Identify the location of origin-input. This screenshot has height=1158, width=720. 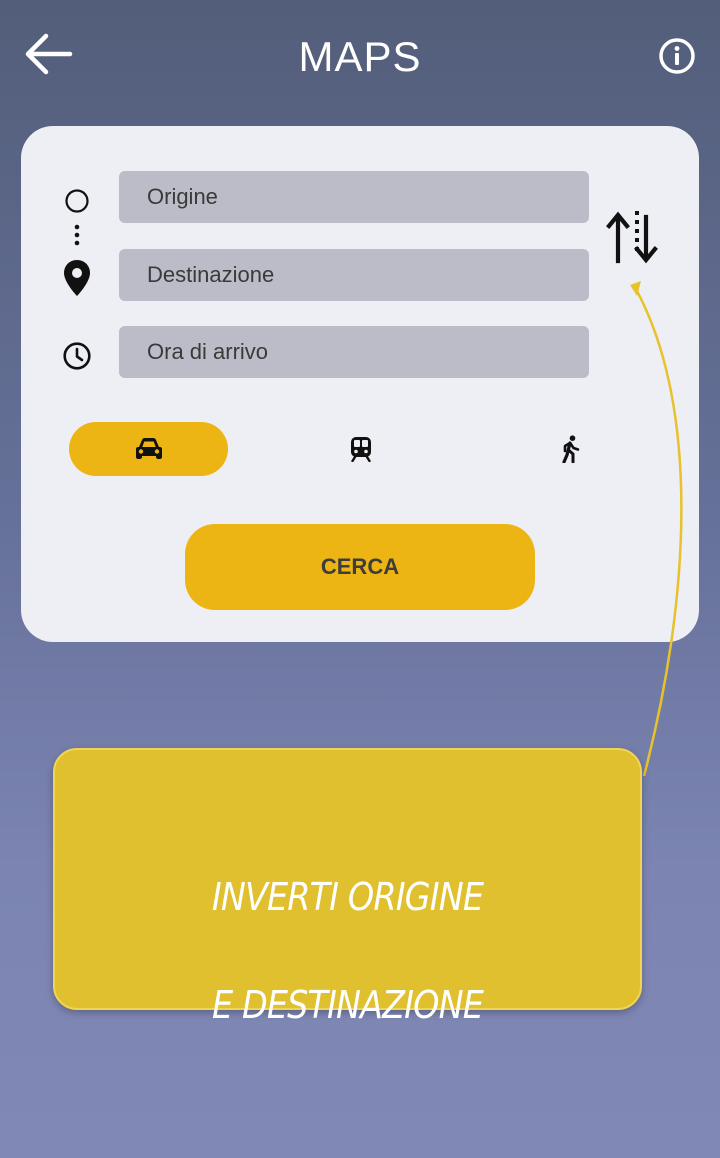
(354, 197).